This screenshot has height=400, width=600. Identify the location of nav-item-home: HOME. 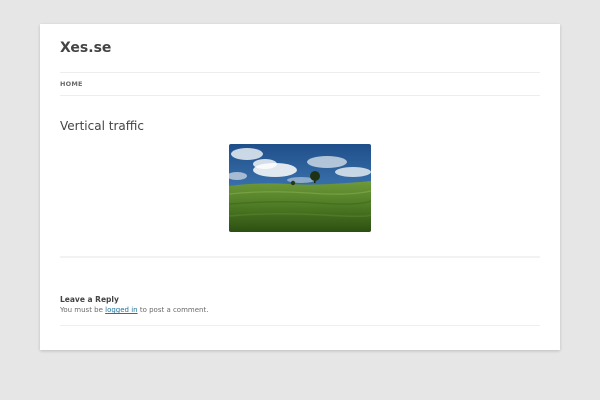
(71, 84).